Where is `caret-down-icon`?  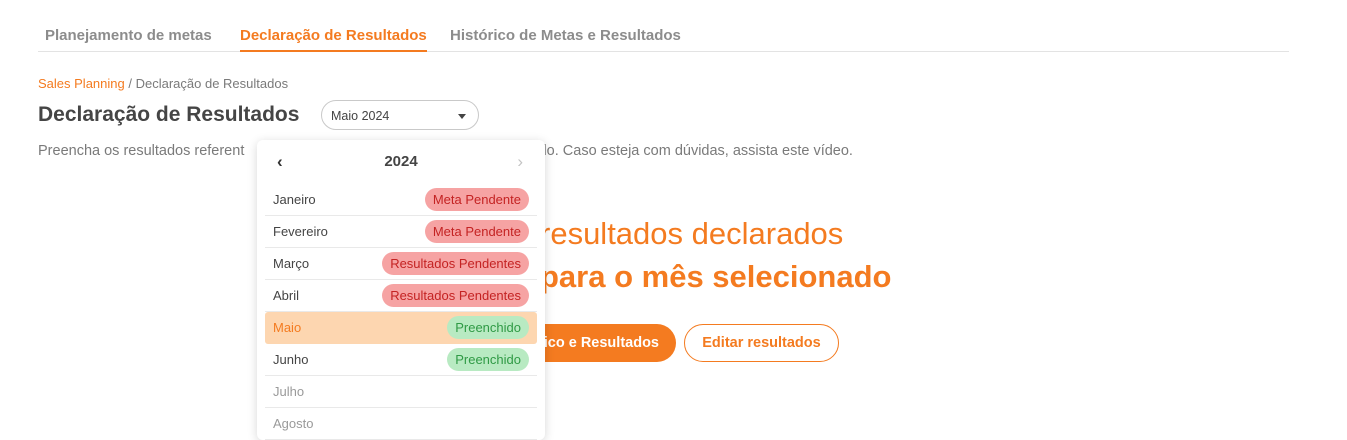
caret-down-icon is located at coordinates (462, 116).